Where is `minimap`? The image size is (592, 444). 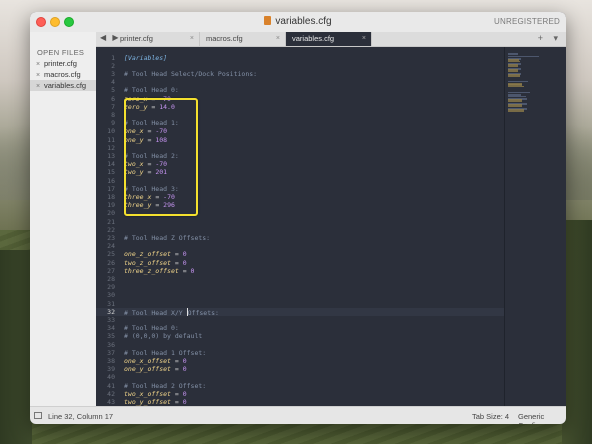
minimap is located at coordinates (525, 83).